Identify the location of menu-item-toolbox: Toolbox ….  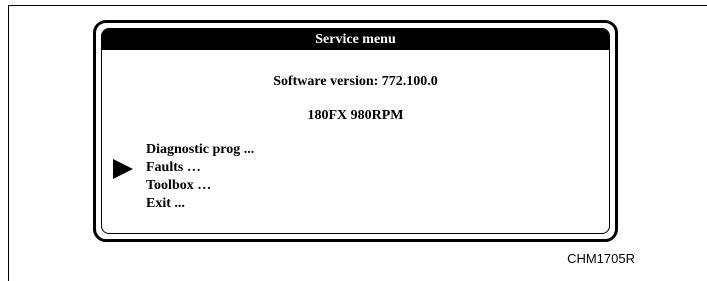
(200, 186).